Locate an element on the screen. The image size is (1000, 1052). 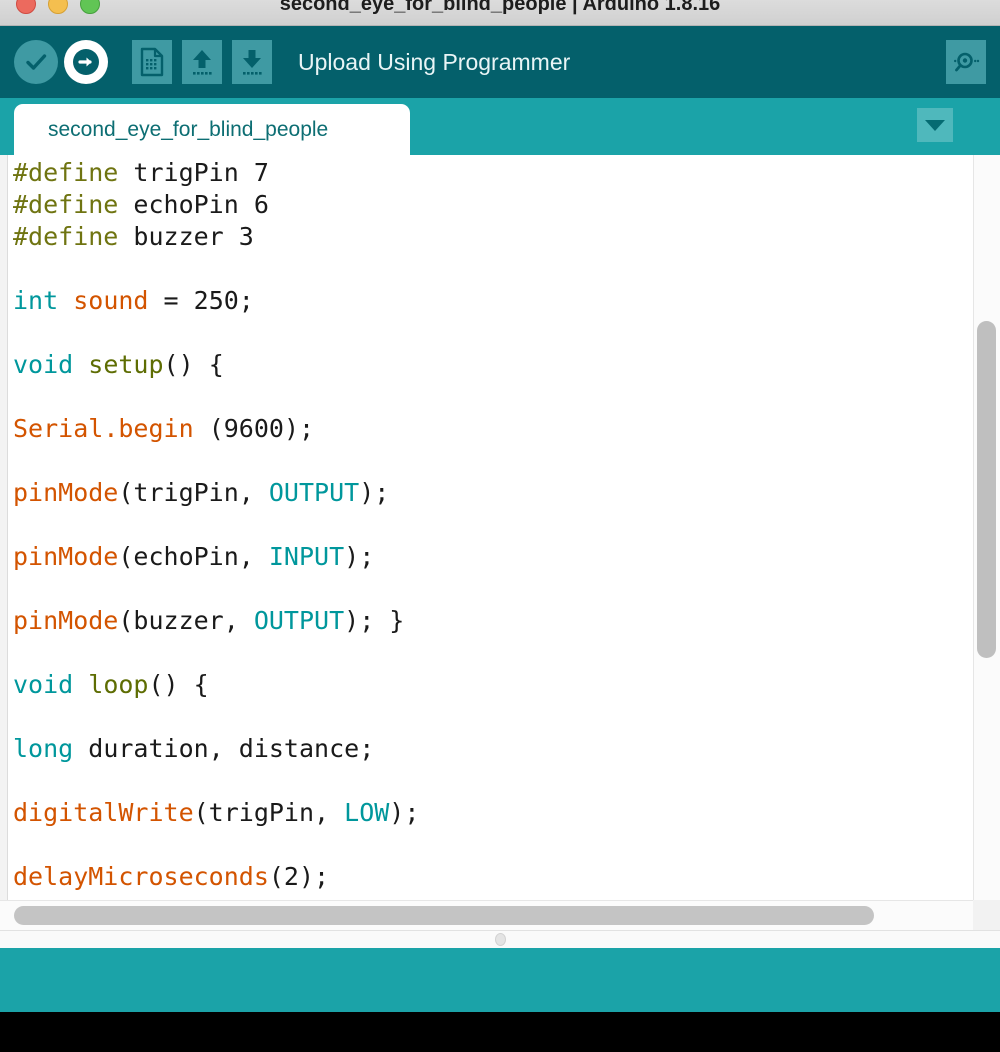
toolbar: Upload Using Programmer is located at coordinates (500, 62).